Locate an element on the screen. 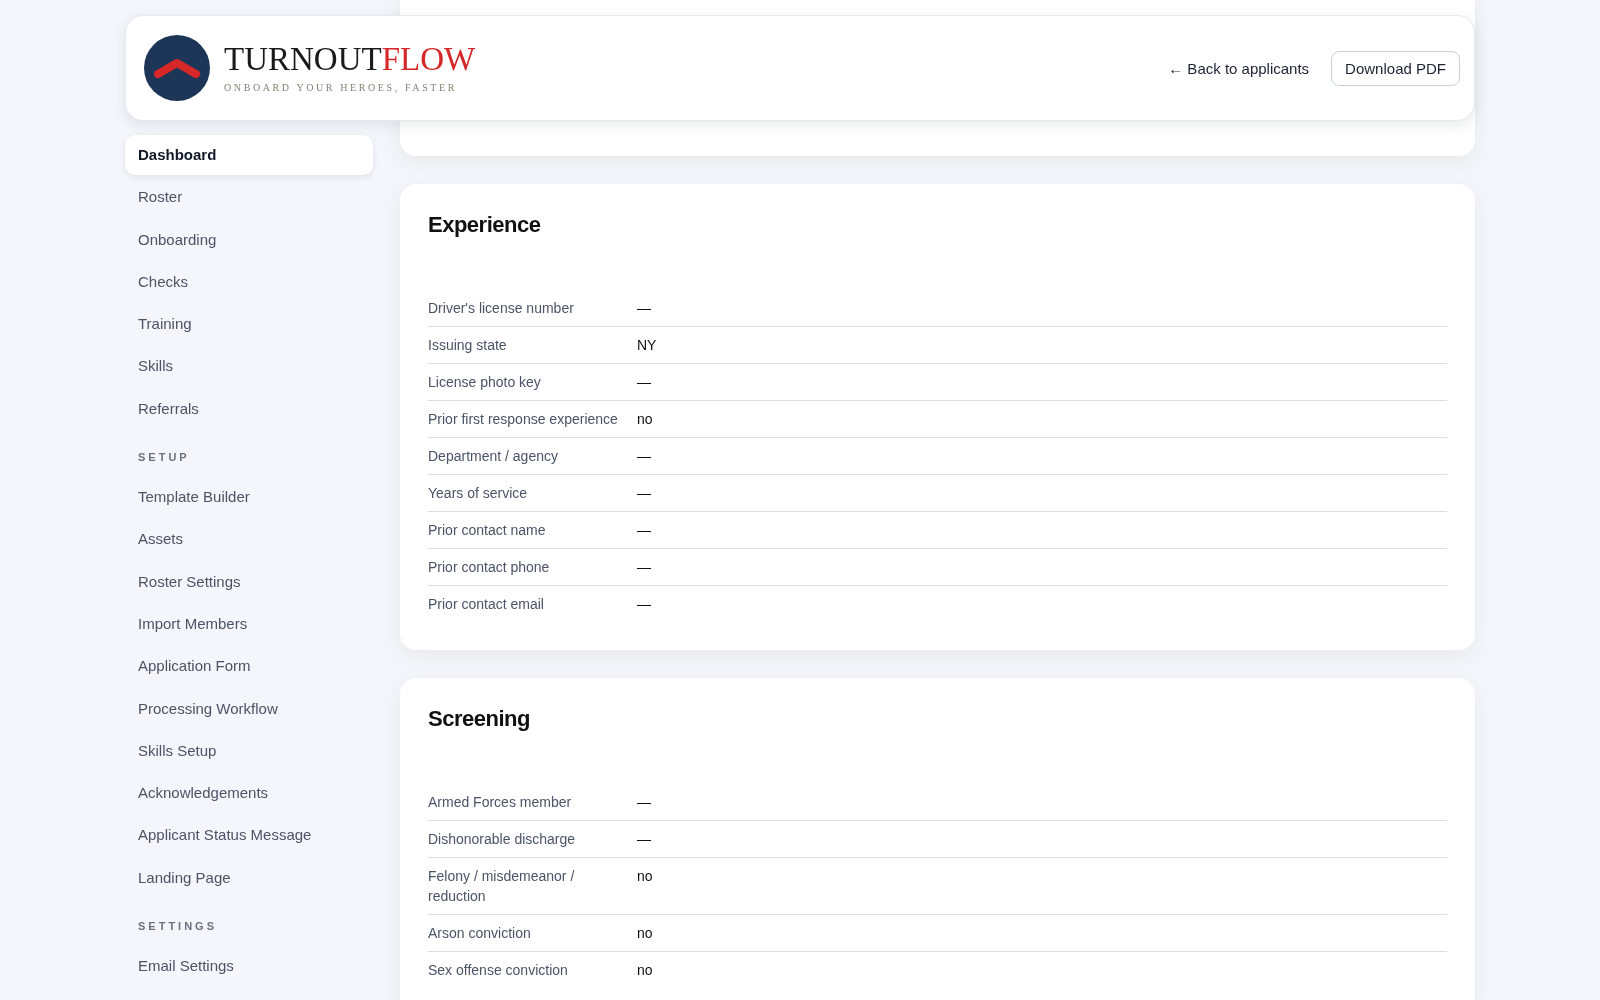 Image resolution: width=1600 pixels, height=1000 pixels. nav-item: Skills Setup is located at coordinates (249, 750).